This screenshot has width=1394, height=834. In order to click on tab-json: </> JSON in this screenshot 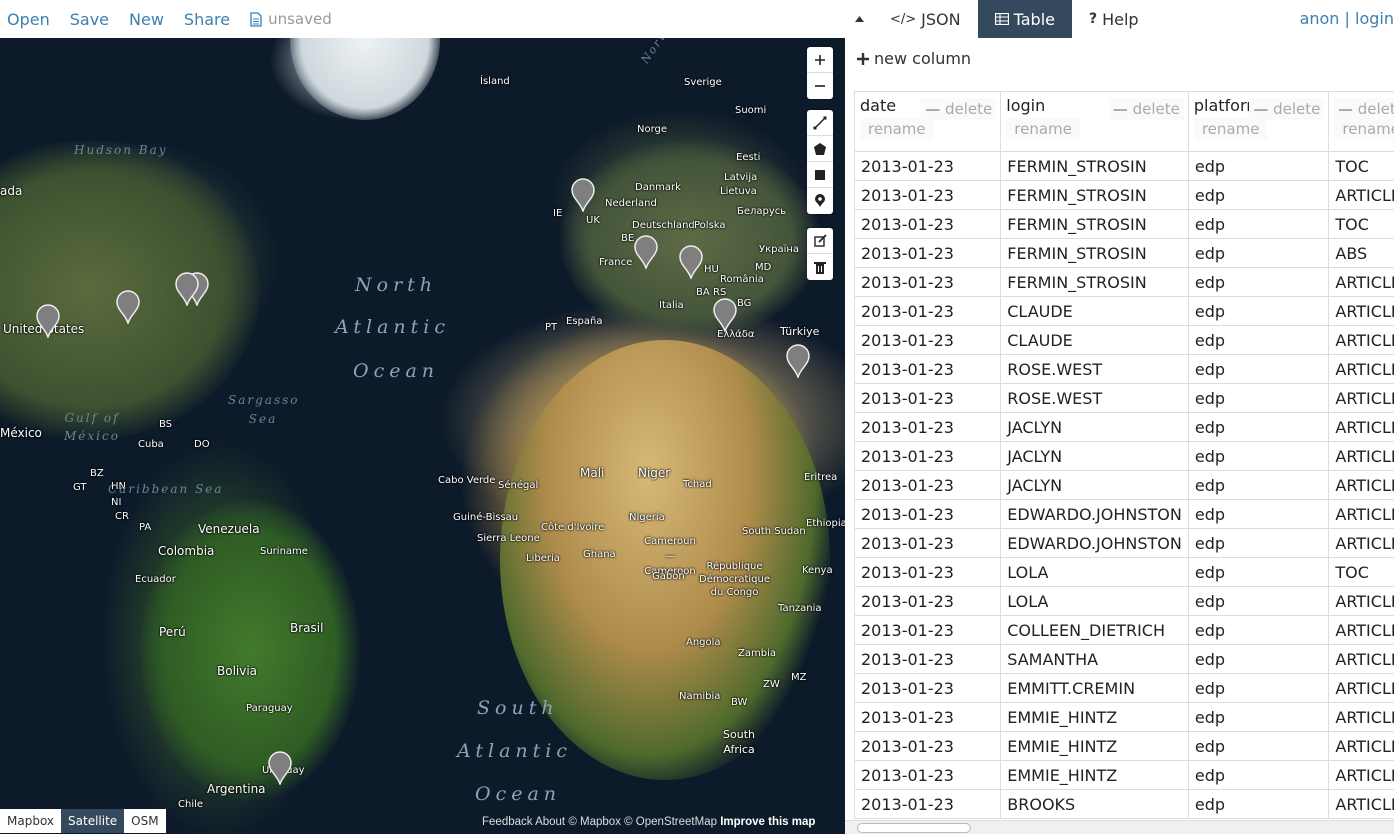, I will do `click(925, 19)`.